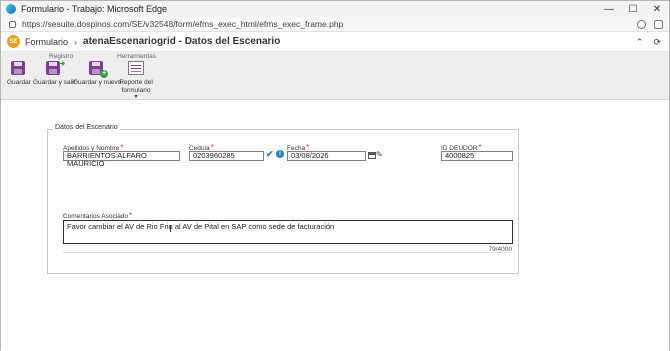 This screenshot has width=670, height=351. What do you see at coordinates (648, 42) in the screenshot?
I see `header-actions: ⌃ ⟳` at bounding box center [648, 42].